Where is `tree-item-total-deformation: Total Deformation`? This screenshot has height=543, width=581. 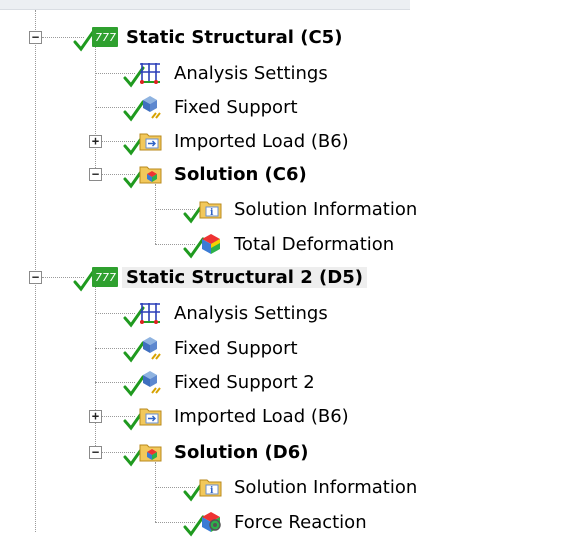 tree-item-total-deformation: Total Deformation is located at coordinates (290, 244).